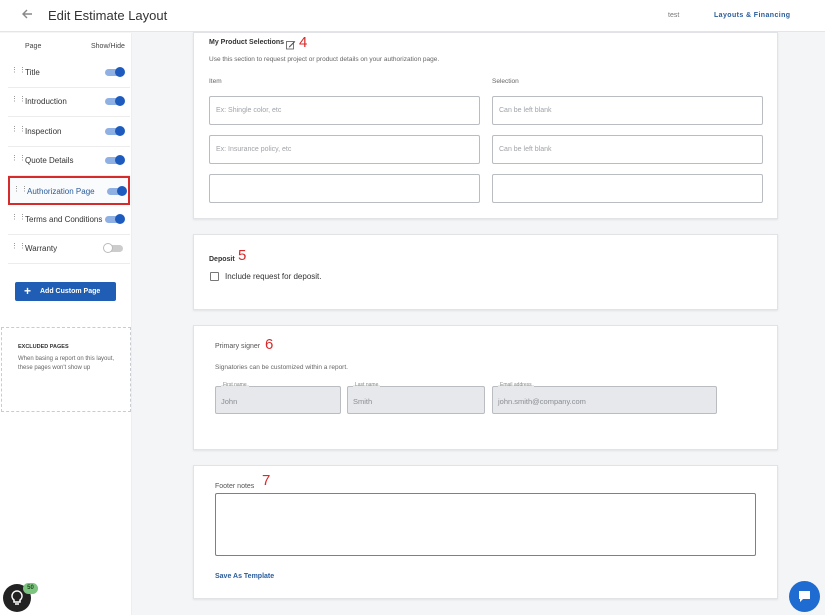 The width and height of the screenshot is (825, 615). What do you see at coordinates (273, 276) in the screenshot?
I see `deposit-checkbox-label: Include request for deposit.` at bounding box center [273, 276].